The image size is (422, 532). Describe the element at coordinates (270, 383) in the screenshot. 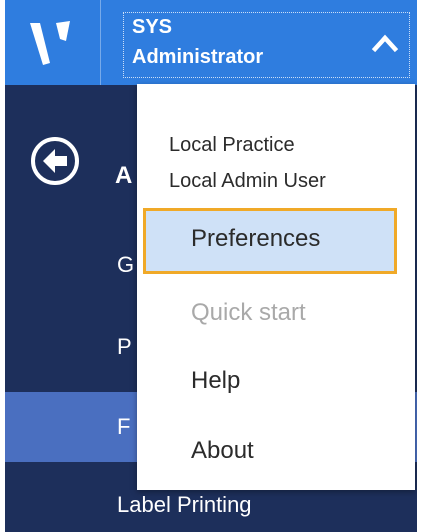

I see `menu-item-help: Help` at that location.